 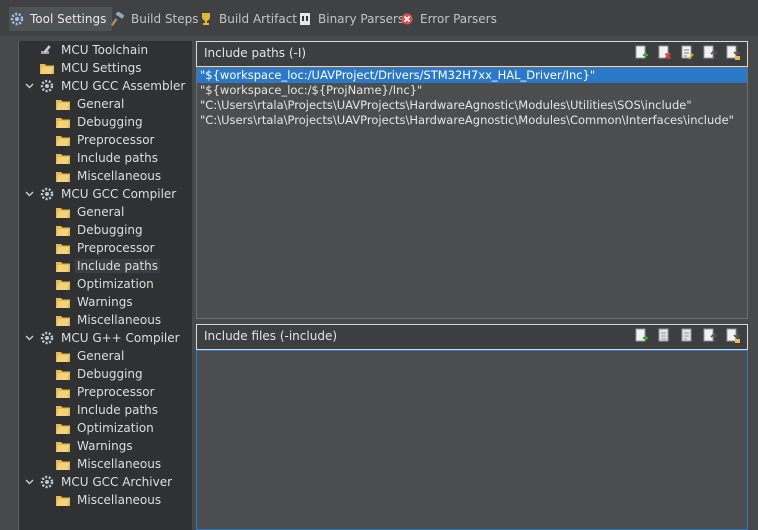 What do you see at coordinates (472, 54) in the screenshot?
I see `include-paths-header: Include paths (-I)` at bounding box center [472, 54].